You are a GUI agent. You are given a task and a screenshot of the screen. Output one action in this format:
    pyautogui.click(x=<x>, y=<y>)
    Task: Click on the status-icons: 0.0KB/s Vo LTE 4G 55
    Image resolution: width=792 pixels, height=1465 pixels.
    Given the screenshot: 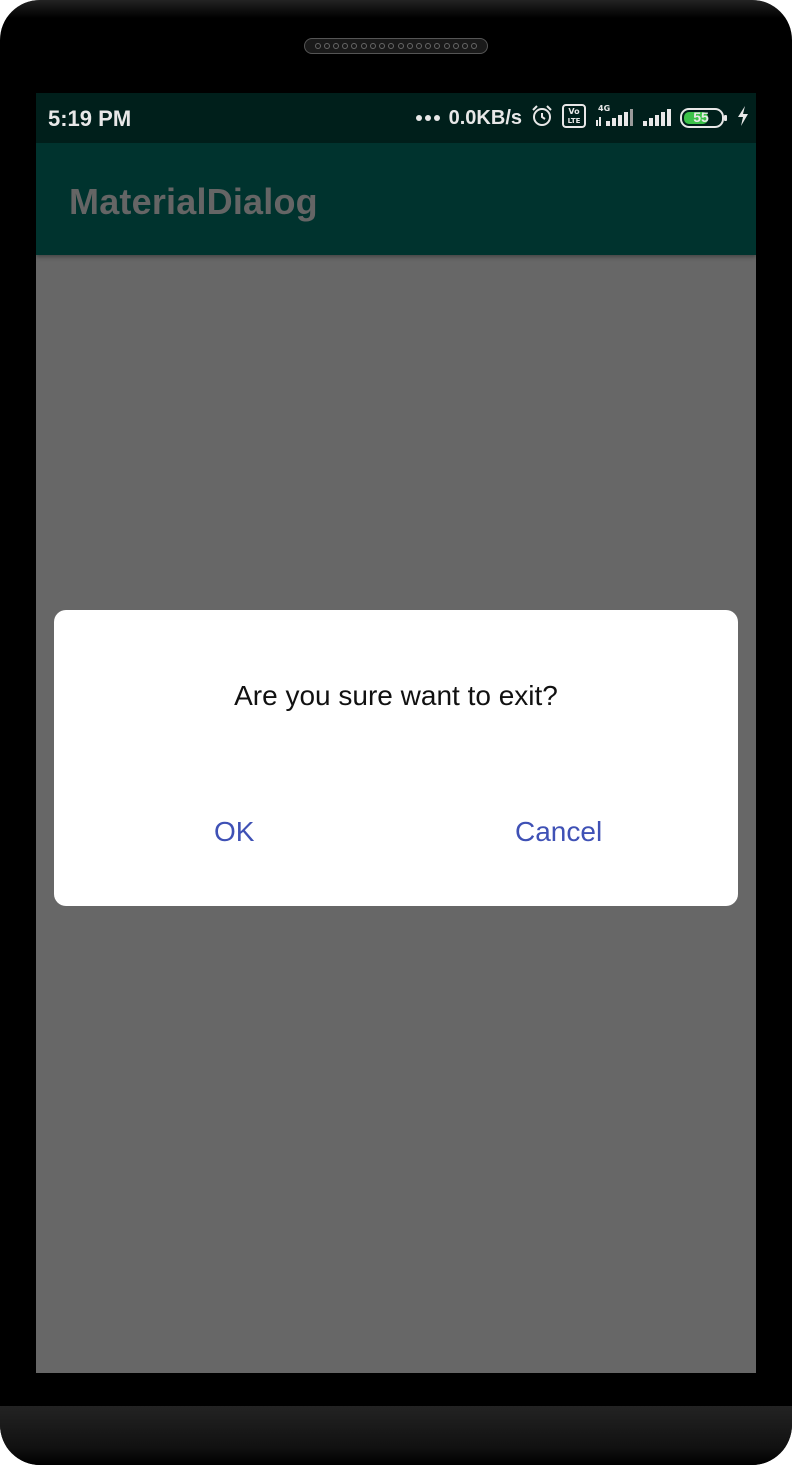 What is the action you would take?
    pyautogui.click(x=582, y=118)
    